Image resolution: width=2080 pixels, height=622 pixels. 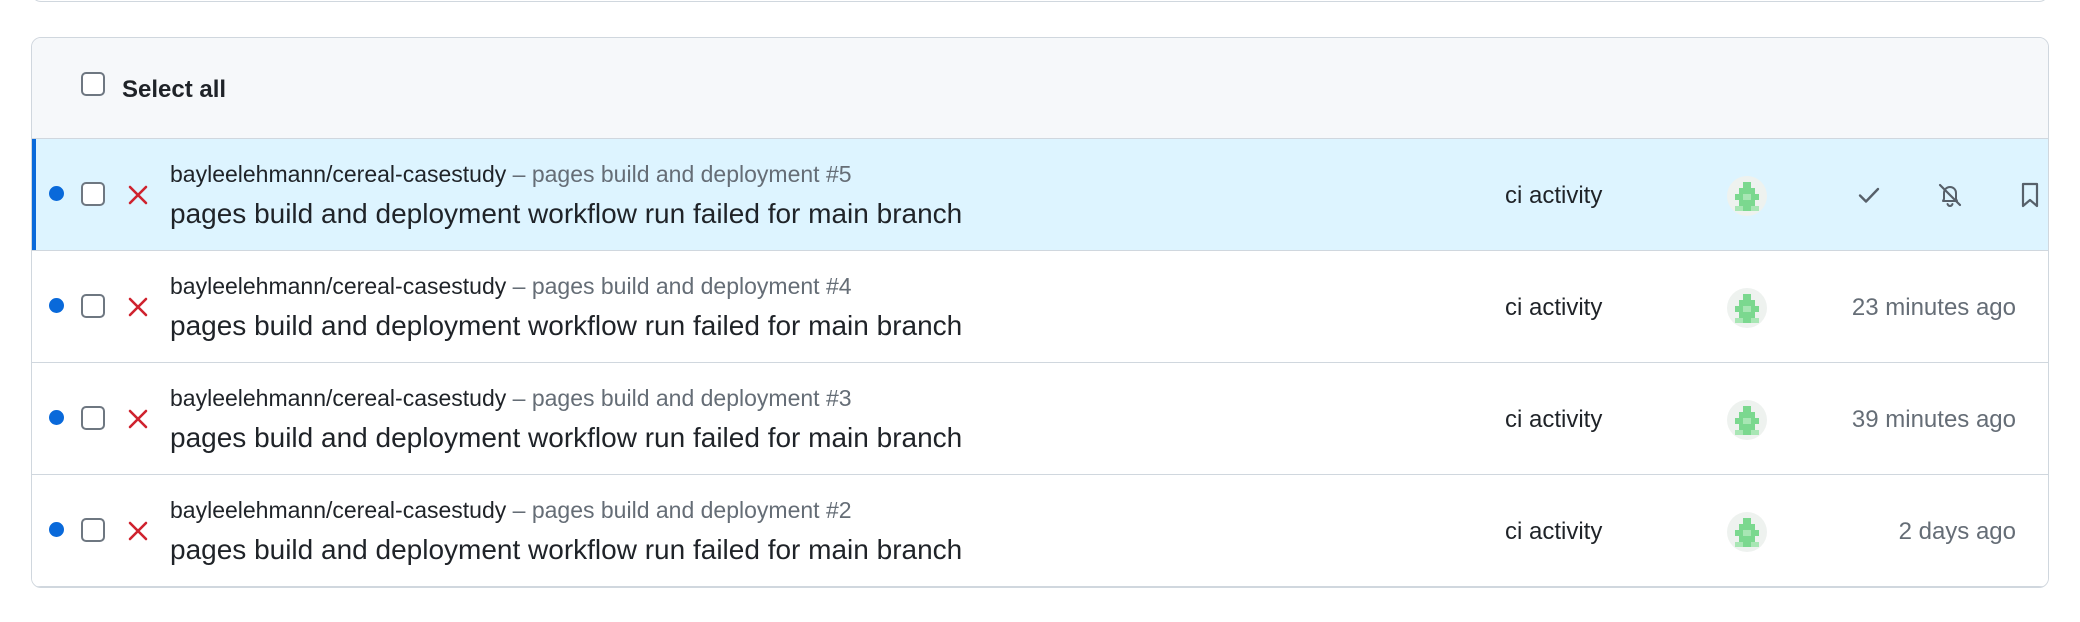 I want to click on select-all-label: Select all, so click(x=174, y=90).